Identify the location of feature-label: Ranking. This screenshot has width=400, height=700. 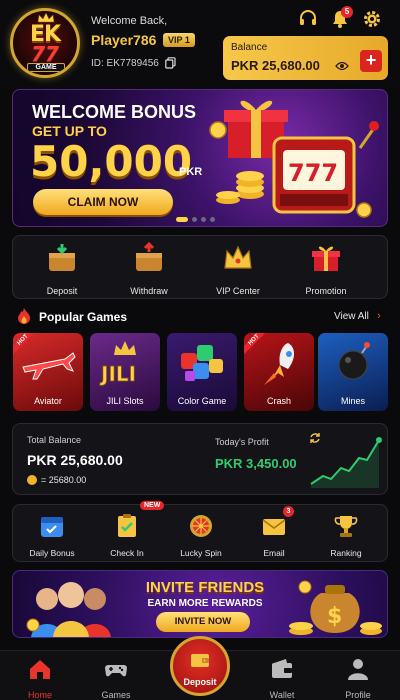
(346, 553).